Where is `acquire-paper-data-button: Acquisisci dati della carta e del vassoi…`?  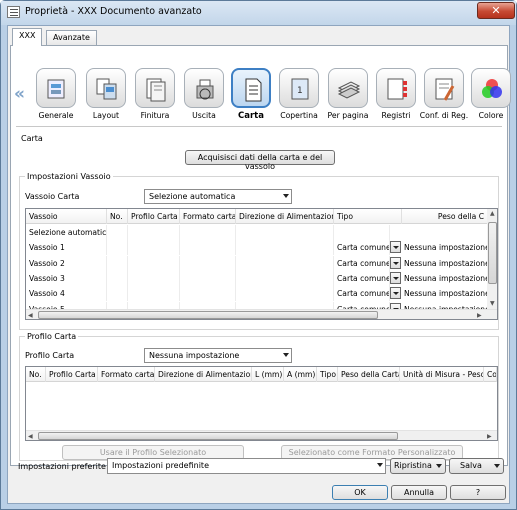 acquire-paper-data-button: Acquisisci dati della carta e del vassoi… is located at coordinates (260, 160).